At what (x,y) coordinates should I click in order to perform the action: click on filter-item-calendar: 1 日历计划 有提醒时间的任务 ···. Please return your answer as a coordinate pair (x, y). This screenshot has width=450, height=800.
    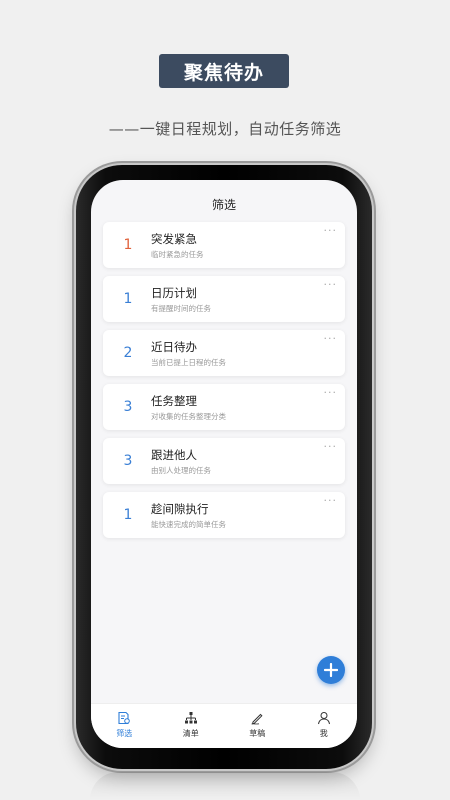
    Looking at the image, I should click on (224, 299).